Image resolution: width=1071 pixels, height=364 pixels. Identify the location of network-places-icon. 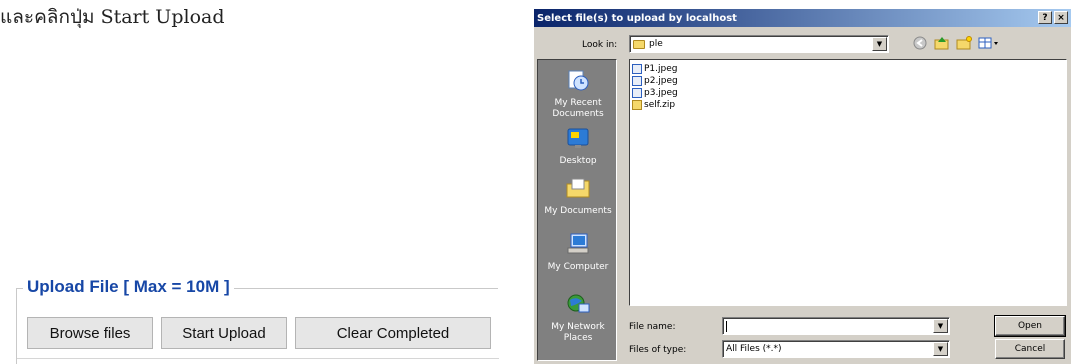
(578, 303).